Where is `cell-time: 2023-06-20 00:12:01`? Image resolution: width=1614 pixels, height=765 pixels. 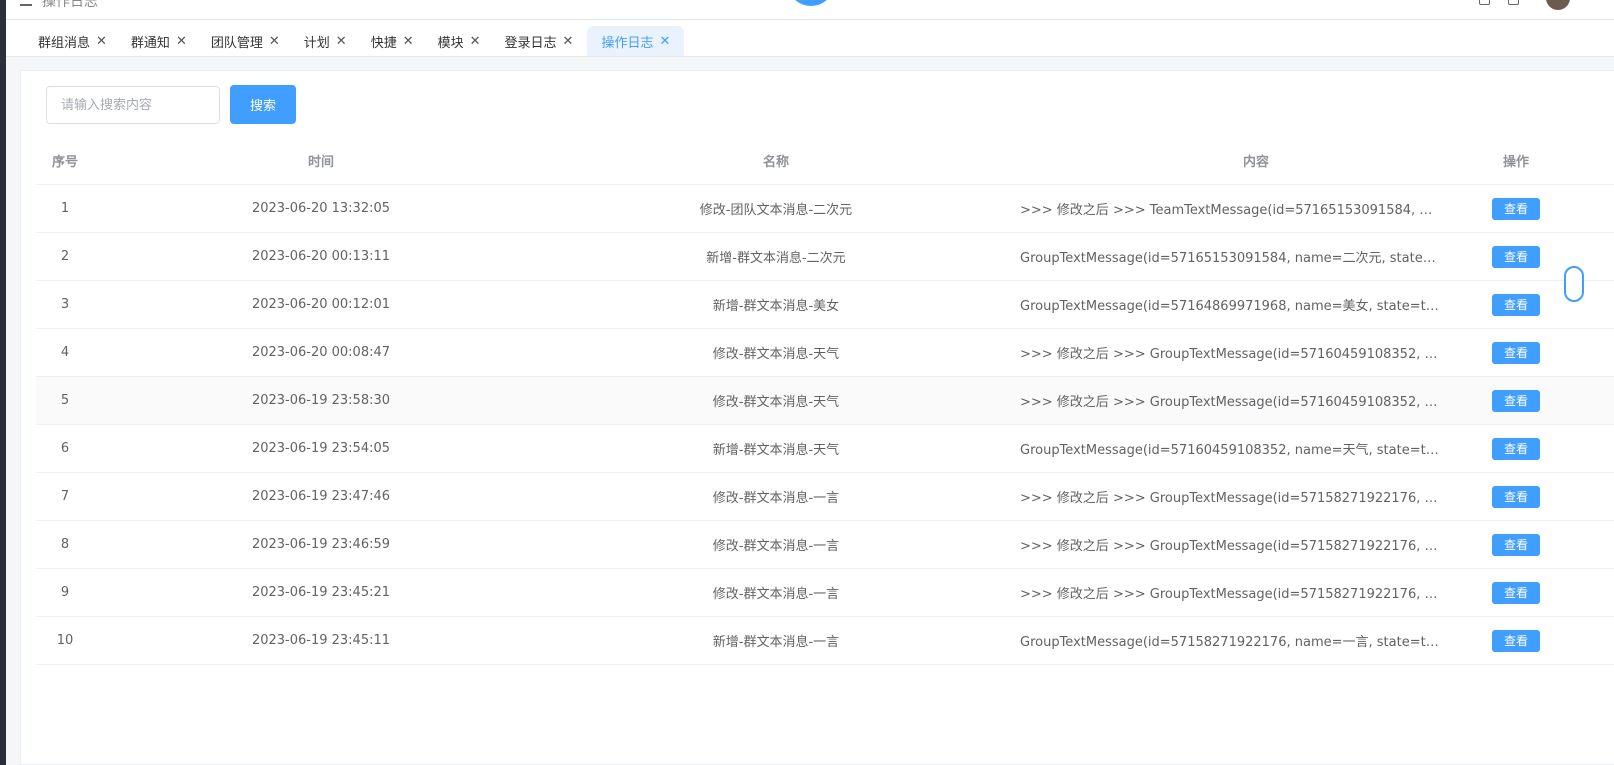 cell-time: 2023-06-20 00:12:01 is located at coordinates (321, 304).